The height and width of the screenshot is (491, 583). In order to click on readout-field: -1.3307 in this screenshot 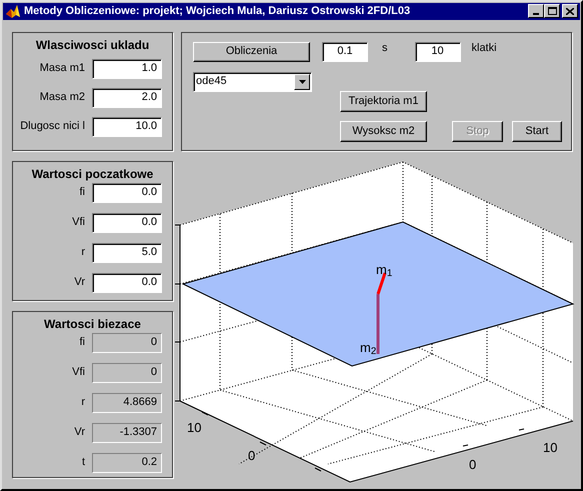, I will do `click(127, 432)`.